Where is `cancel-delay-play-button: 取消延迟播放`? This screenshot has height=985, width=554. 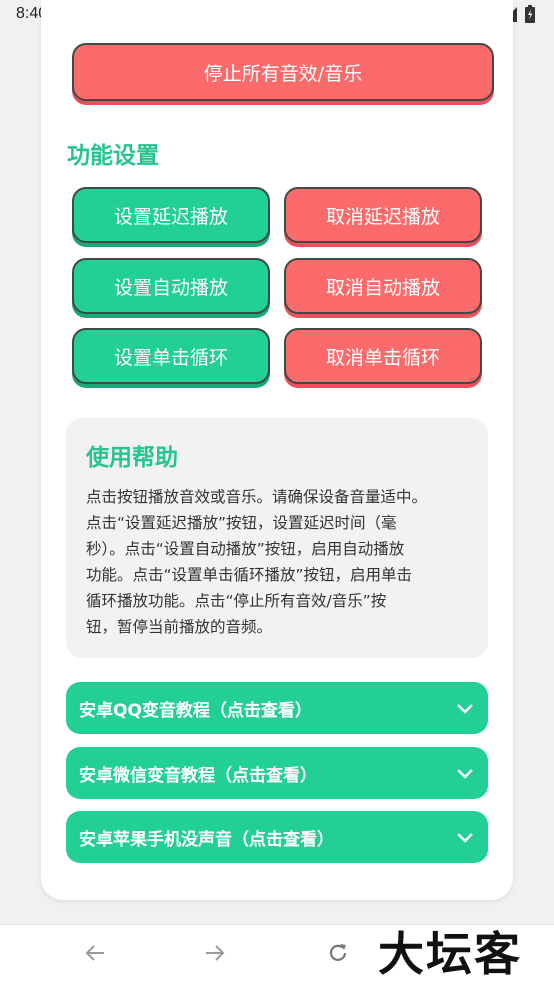 cancel-delay-play-button: 取消延迟播放 is located at coordinates (383, 215).